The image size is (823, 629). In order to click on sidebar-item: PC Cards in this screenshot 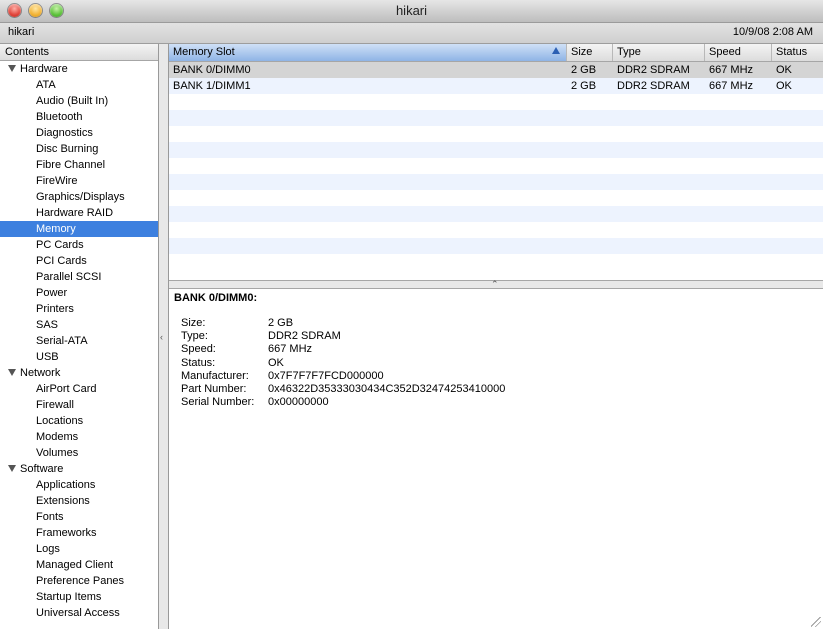, I will do `click(79, 245)`.